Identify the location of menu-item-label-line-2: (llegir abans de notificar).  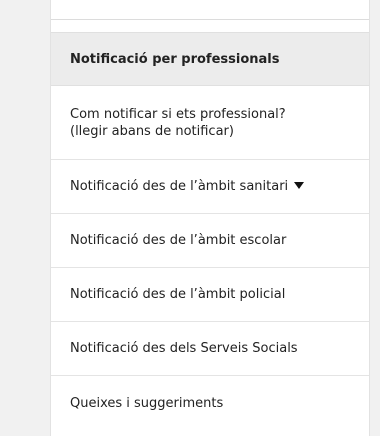
(152, 131).